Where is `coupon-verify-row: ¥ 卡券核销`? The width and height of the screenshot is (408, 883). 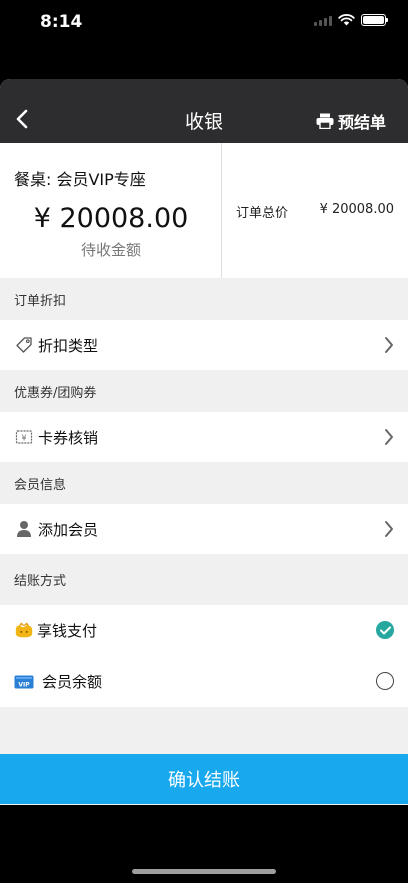
coupon-verify-row: ¥ 卡券核销 is located at coordinates (204, 437).